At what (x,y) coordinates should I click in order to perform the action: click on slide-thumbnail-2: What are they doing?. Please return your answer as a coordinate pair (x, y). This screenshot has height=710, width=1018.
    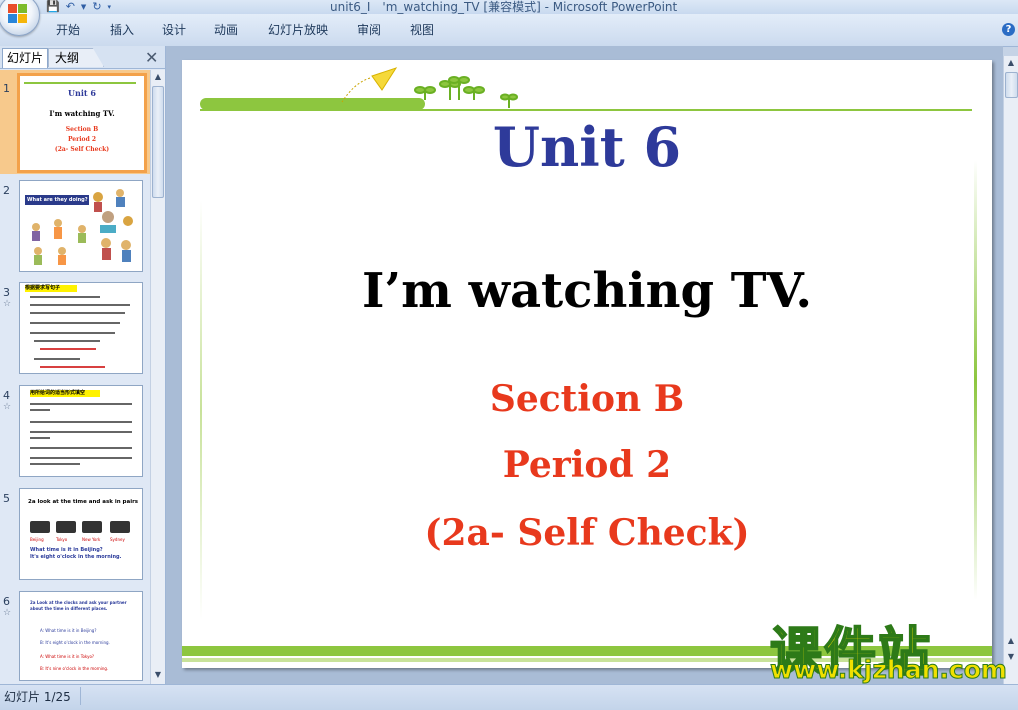
    Looking at the image, I should click on (81, 226).